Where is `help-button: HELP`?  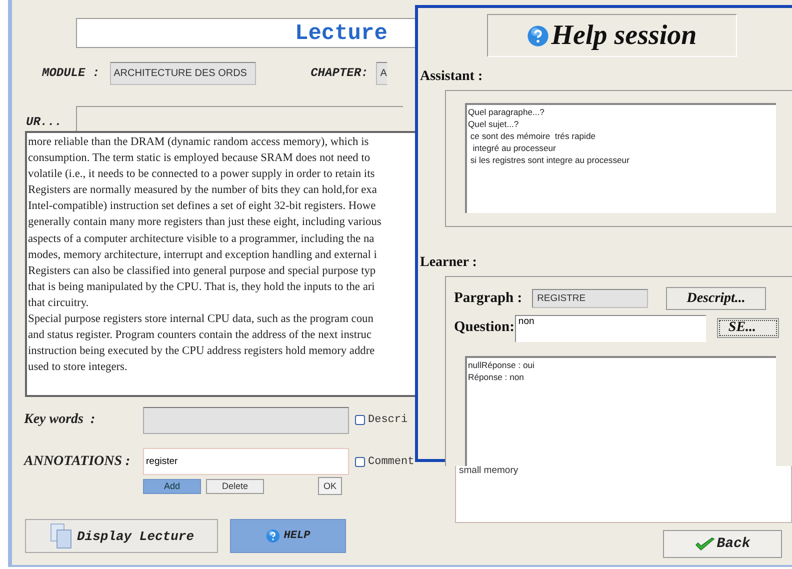
help-button: HELP is located at coordinates (288, 536).